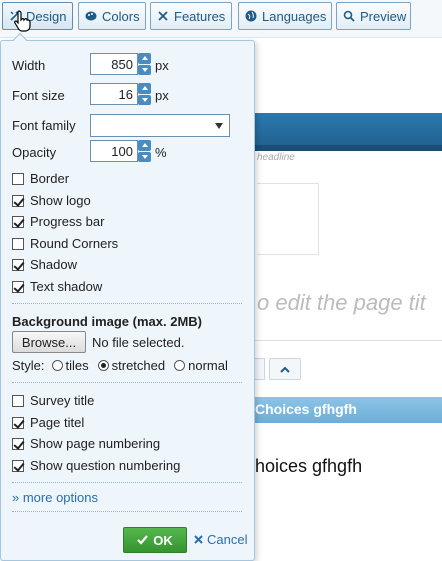 This screenshot has width=442, height=561. What do you see at coordinates (308, 466) in the screenshot?
I see `question-text: hoices gfhgfh` at bounding box center [308, 466].